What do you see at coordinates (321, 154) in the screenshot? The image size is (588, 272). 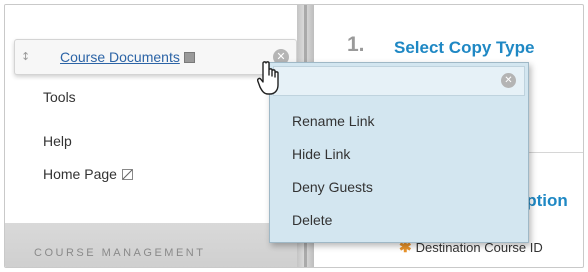 I see `menu-item-hide-link: Hide Link` at bounding box center [321, 154].